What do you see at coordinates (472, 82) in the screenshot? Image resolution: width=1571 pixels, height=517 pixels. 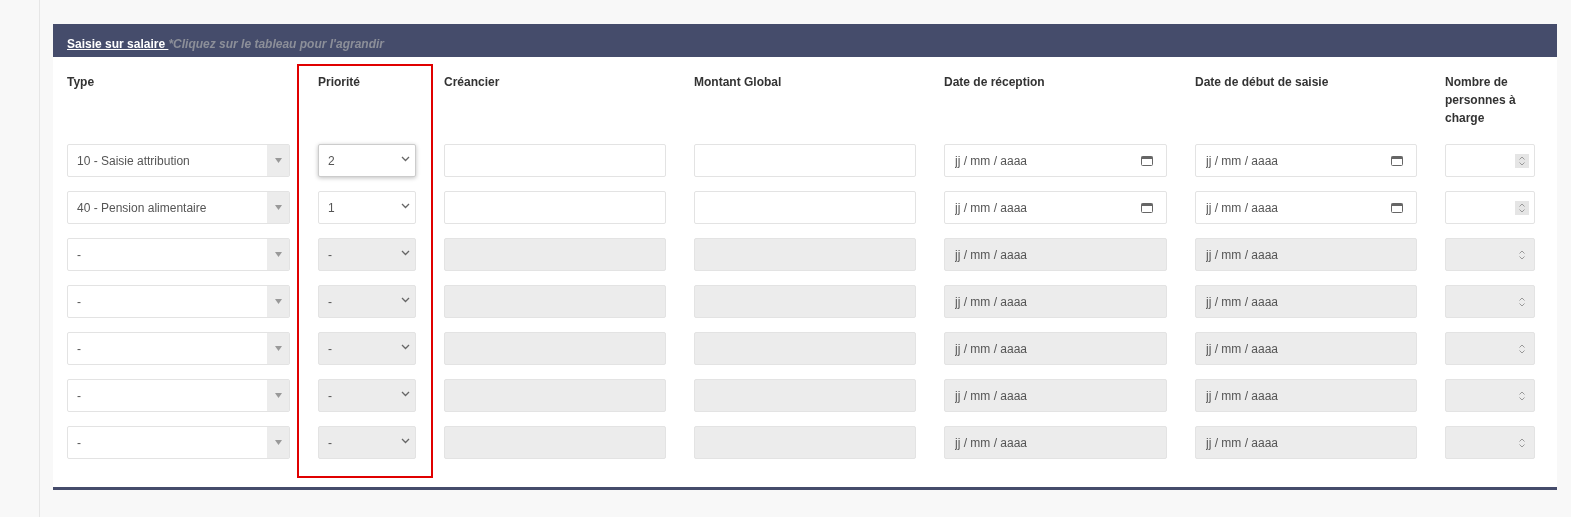 I see `column-header: Créancier` at bounding box center [472, 82].